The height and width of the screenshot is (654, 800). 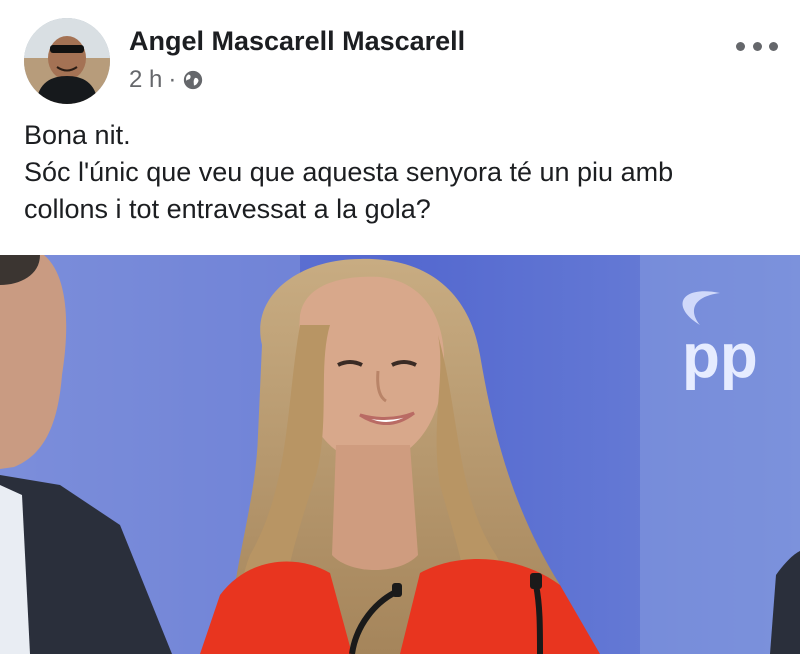 What do you see at coordinates (227, 209) in the screenshot?
I see `post-text-line: collons i tot entravessat a la gola?` at bounding box center [227, 209].